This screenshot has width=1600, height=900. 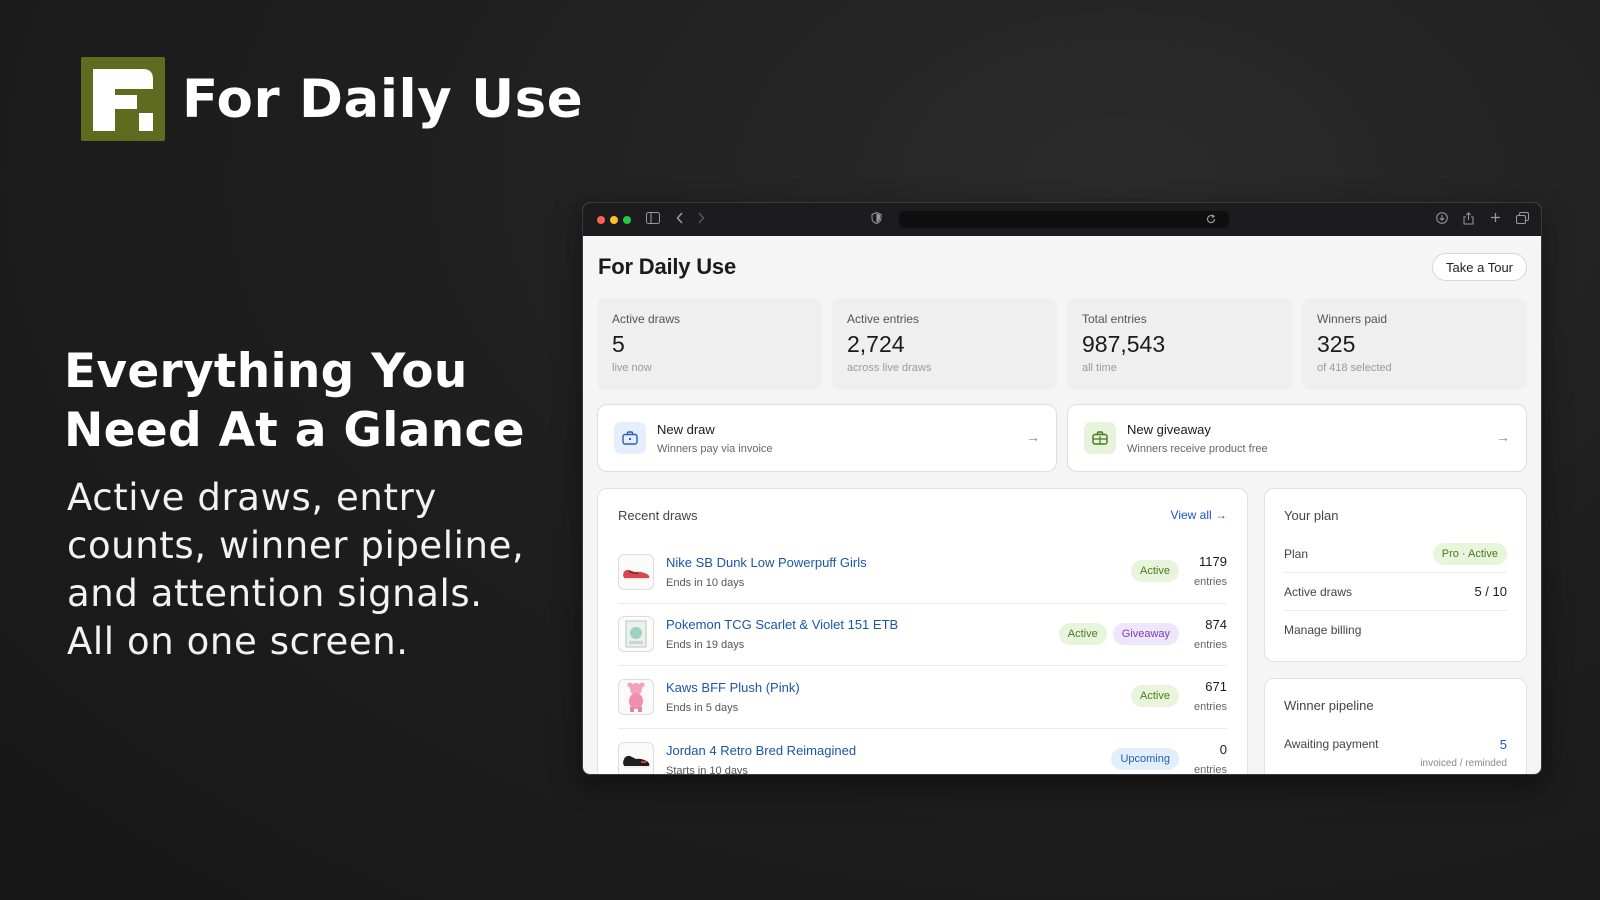 I want to click on entries-count: 671 entries, so click(x=1210, y=696).